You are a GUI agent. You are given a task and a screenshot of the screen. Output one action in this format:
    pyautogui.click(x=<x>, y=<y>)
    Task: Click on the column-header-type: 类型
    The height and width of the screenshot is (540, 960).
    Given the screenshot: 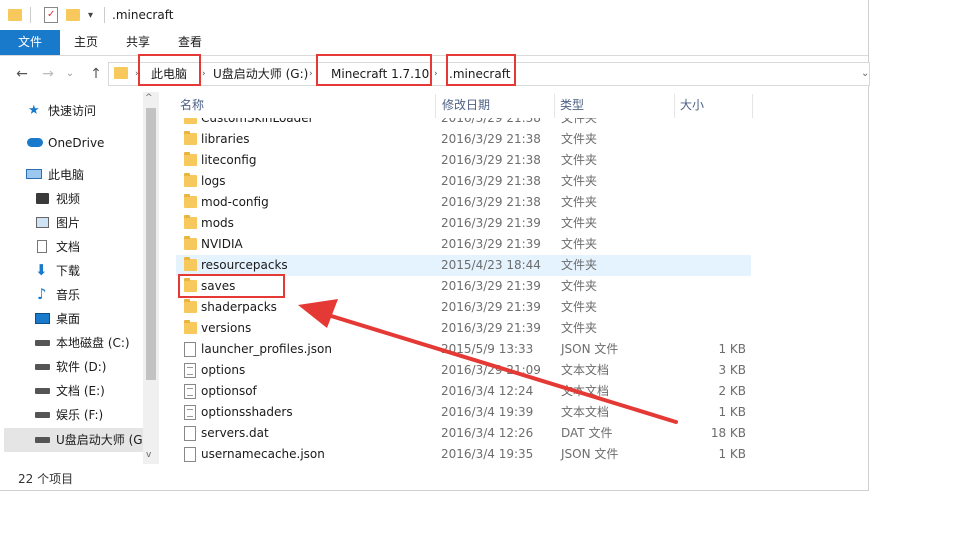 What is the action you would take?
    pyautogui.click(x=572, y=105)
    